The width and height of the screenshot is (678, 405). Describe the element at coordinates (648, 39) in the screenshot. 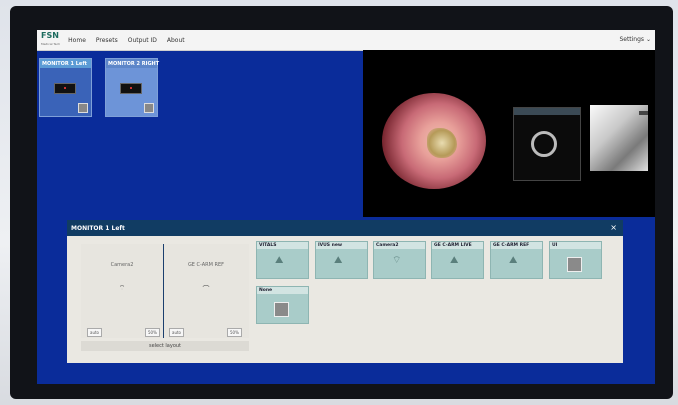

I see `chevron-down-icon: ⌄` at that location.